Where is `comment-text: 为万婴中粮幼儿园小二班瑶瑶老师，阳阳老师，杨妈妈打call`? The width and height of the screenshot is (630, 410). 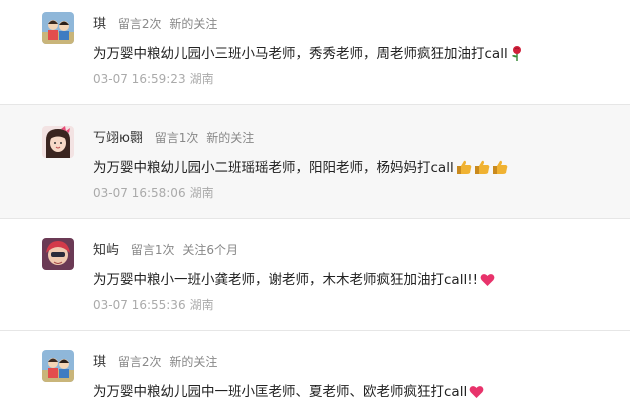 comment-text: 为万婴中粮幼儿园小二班瑶瑶老师，阳阳老师，杨妈妈打call is located at coordinates (300, 167).